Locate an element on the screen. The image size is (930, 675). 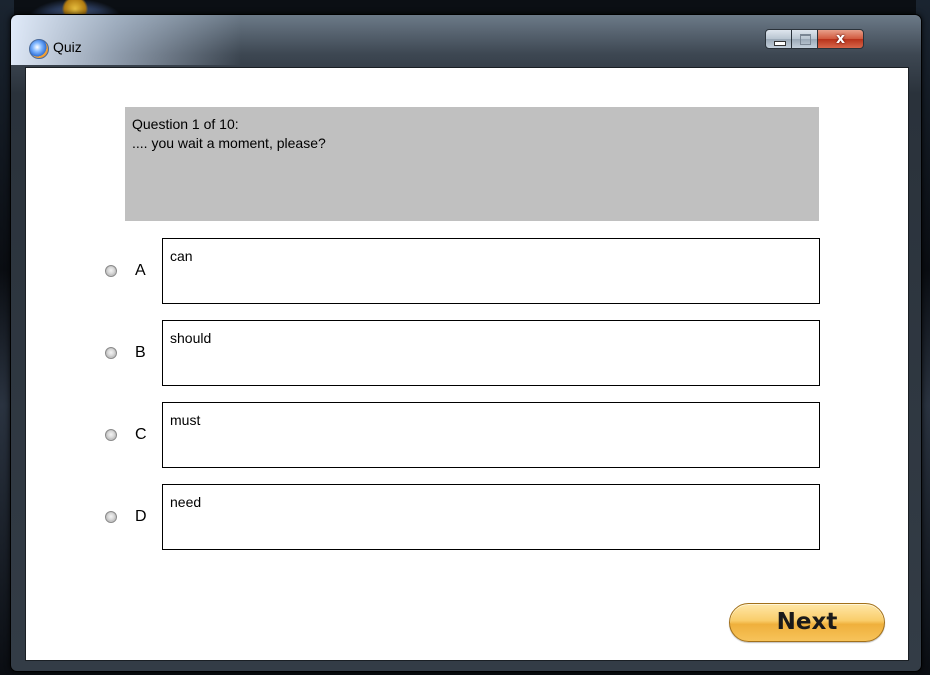
option-a: A can is located at coordinates (467, 271).